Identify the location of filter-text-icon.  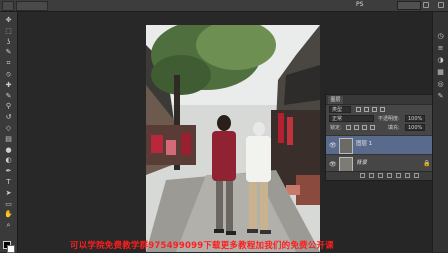
(374, 109).